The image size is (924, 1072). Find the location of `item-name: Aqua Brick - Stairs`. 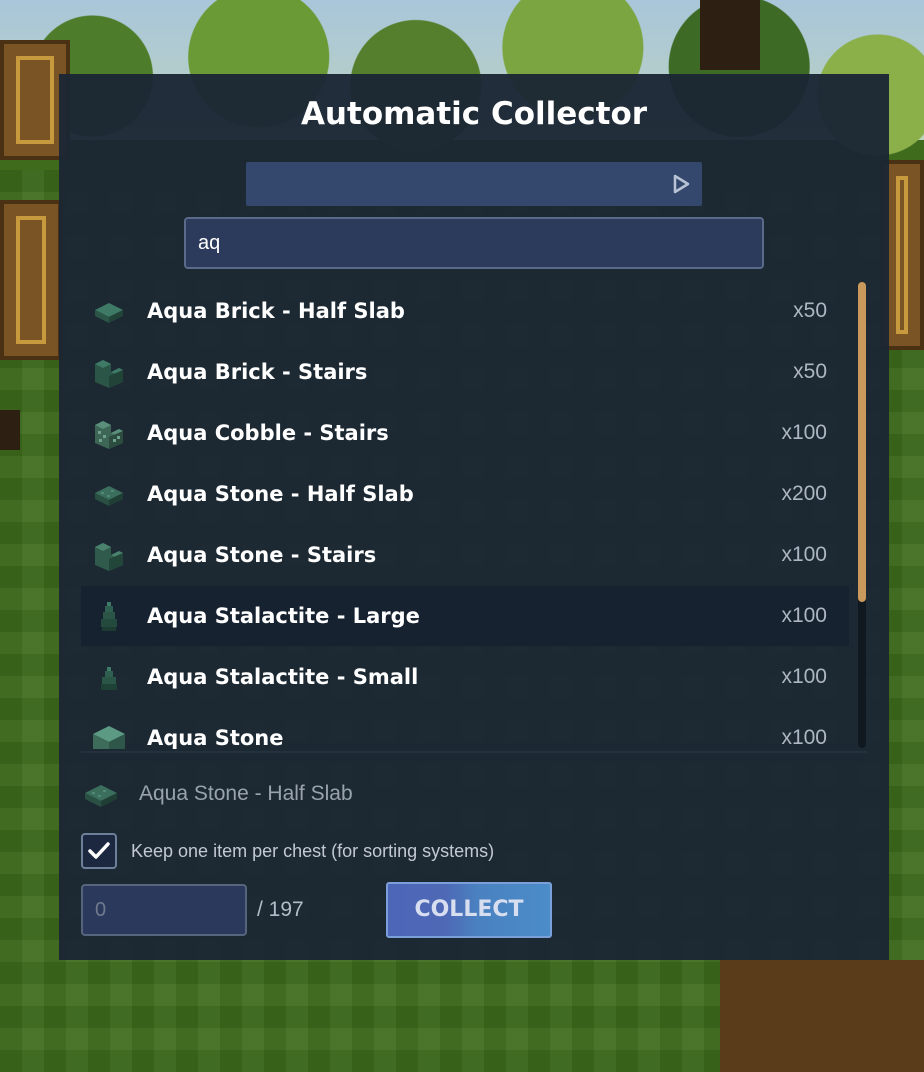

item-name: Aqua Brick - Stairs is located at coordinates (257, 372).